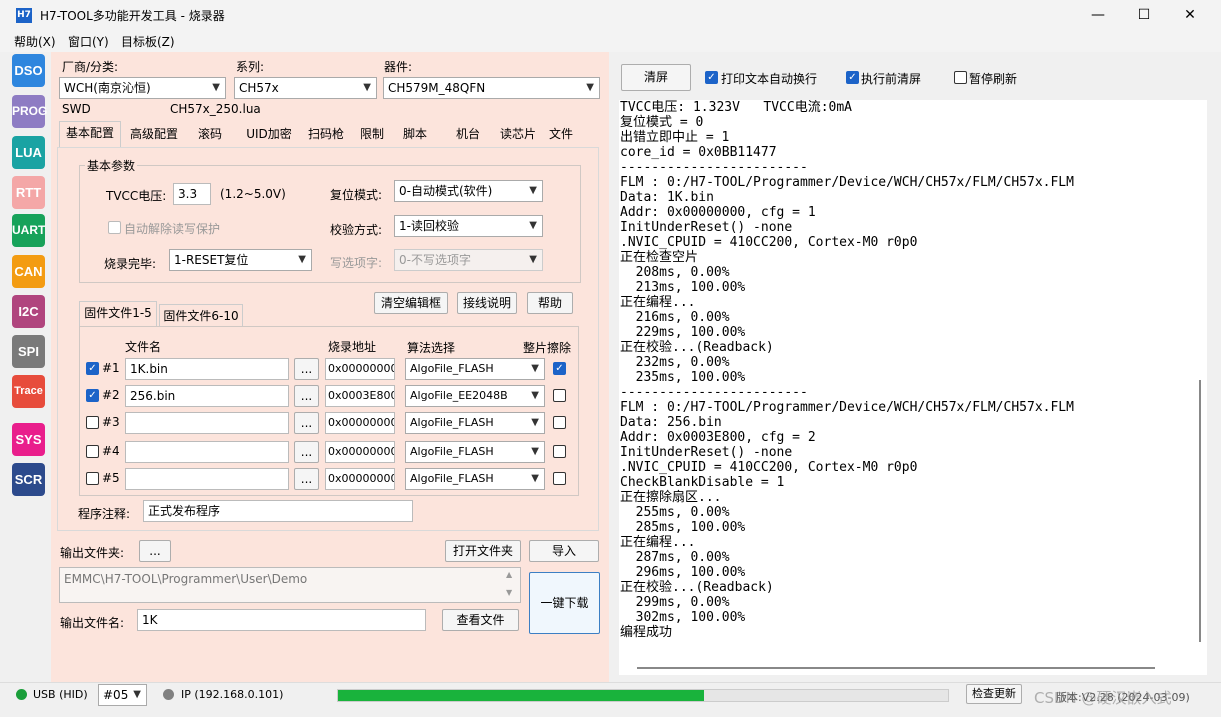 This screenshot has width=1221, height=717. Describe the element at coordinates (852, 77) in the screenshot. I see `clear-before-checkbox: ✓` at that location.